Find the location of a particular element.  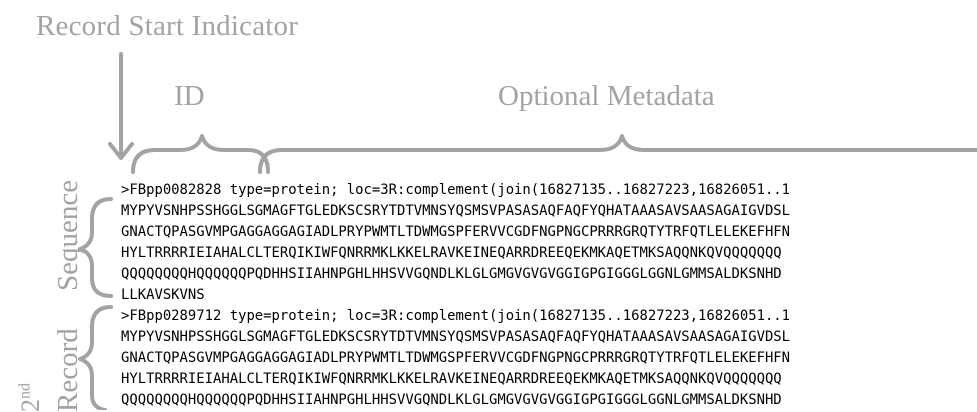

record-label: Record is located at coordinates (68, 370).